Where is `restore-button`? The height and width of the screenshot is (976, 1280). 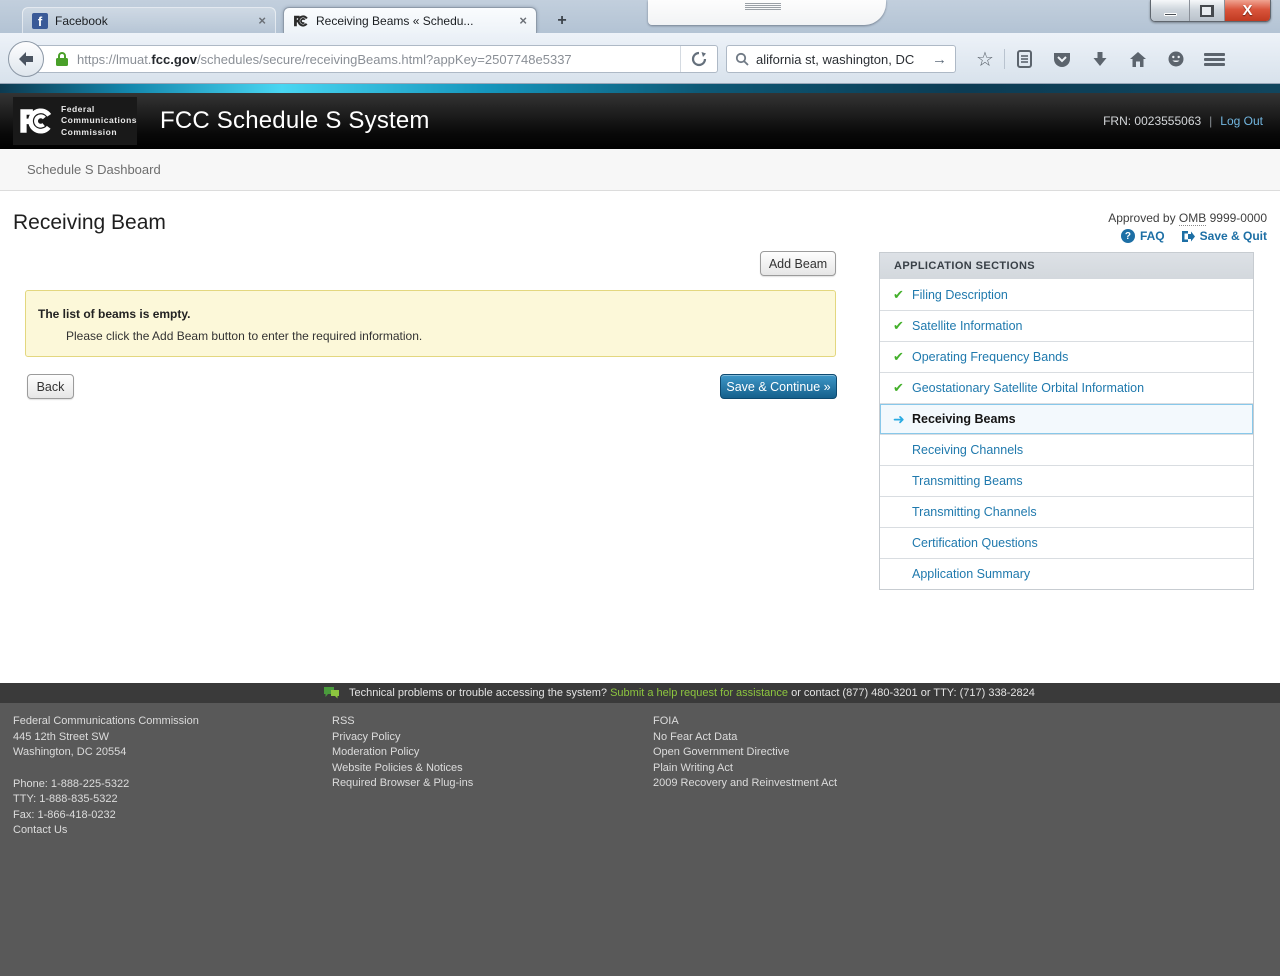 restore-button is located at coordinates (1207, 10).